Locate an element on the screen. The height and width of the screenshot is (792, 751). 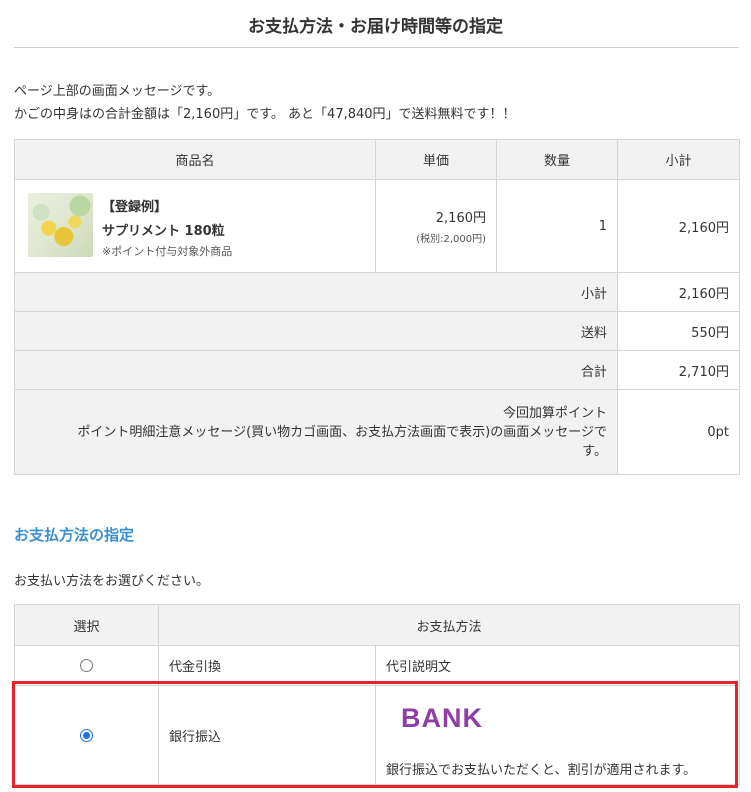
header-unit-price: 単価 is located at coordinates (436, 159).